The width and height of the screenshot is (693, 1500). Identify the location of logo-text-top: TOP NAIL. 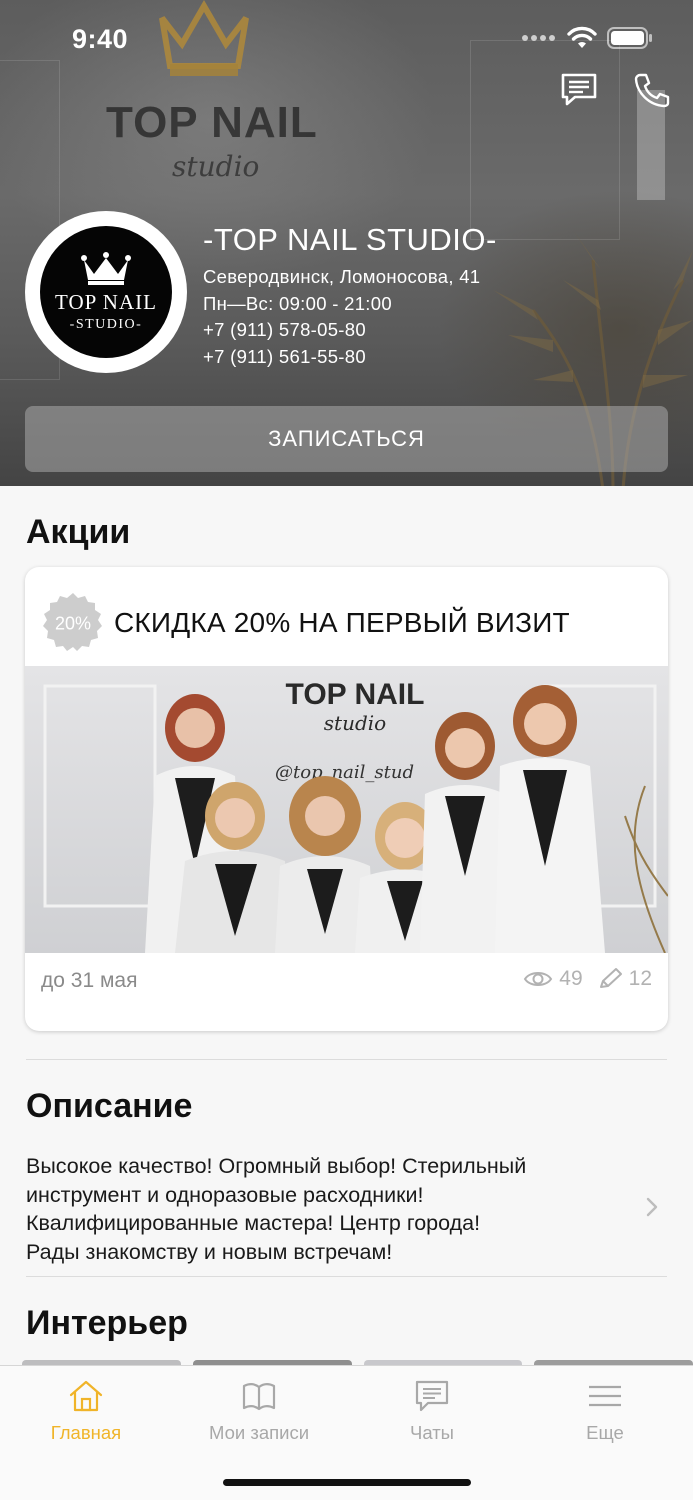
(106, 301).